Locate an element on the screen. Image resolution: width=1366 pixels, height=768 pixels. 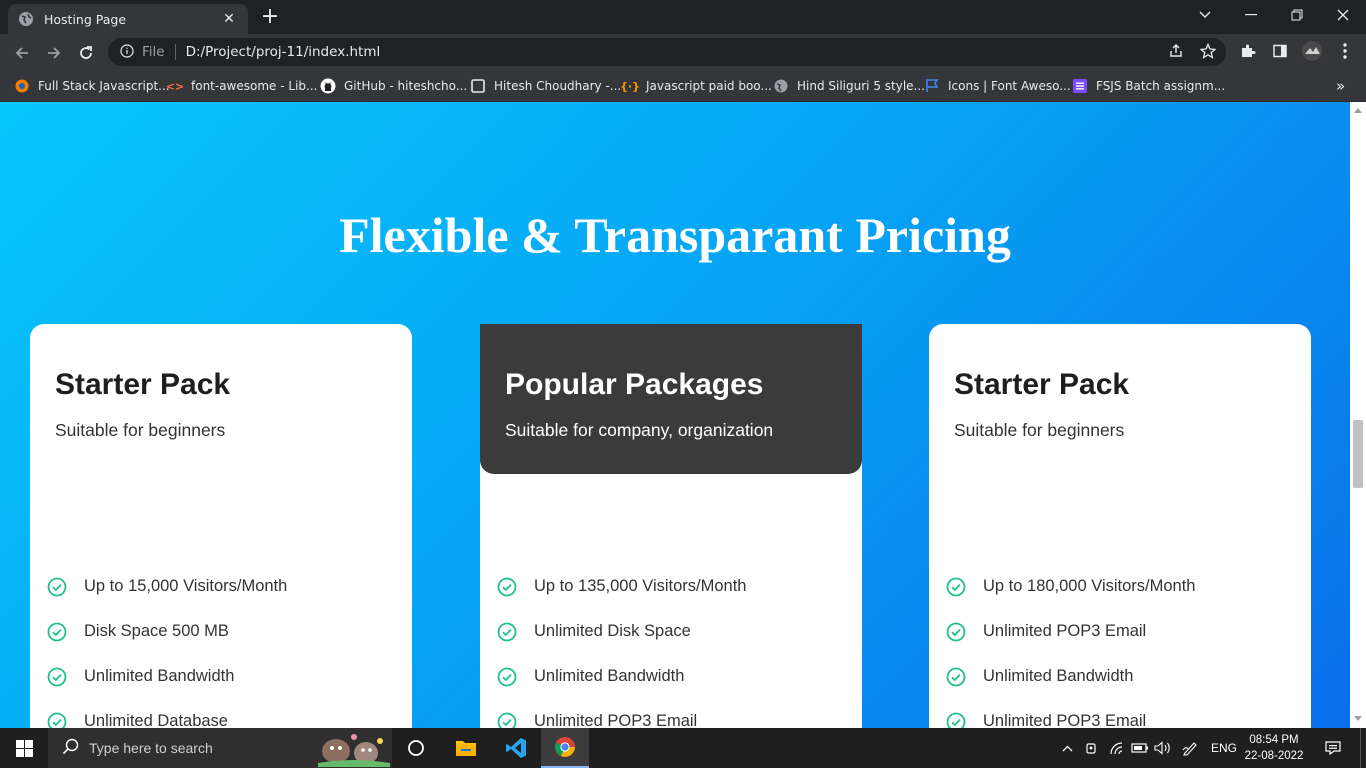
browser-tab: Hosting Page ✕ is located at coordinates (128, 19).